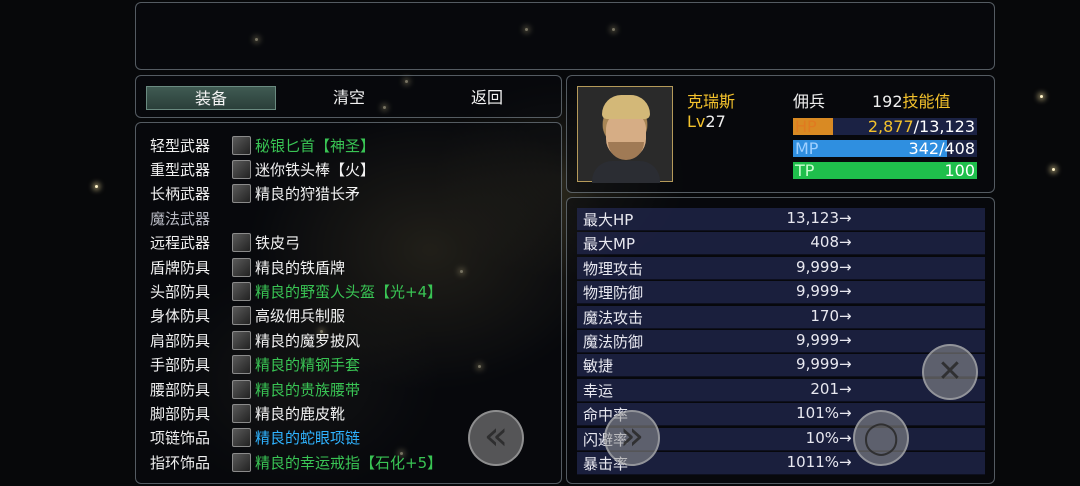  What do you see at coordinates (241, 389) in the screenshot?
I see `belt-icon` at bounding box center [241, 389].